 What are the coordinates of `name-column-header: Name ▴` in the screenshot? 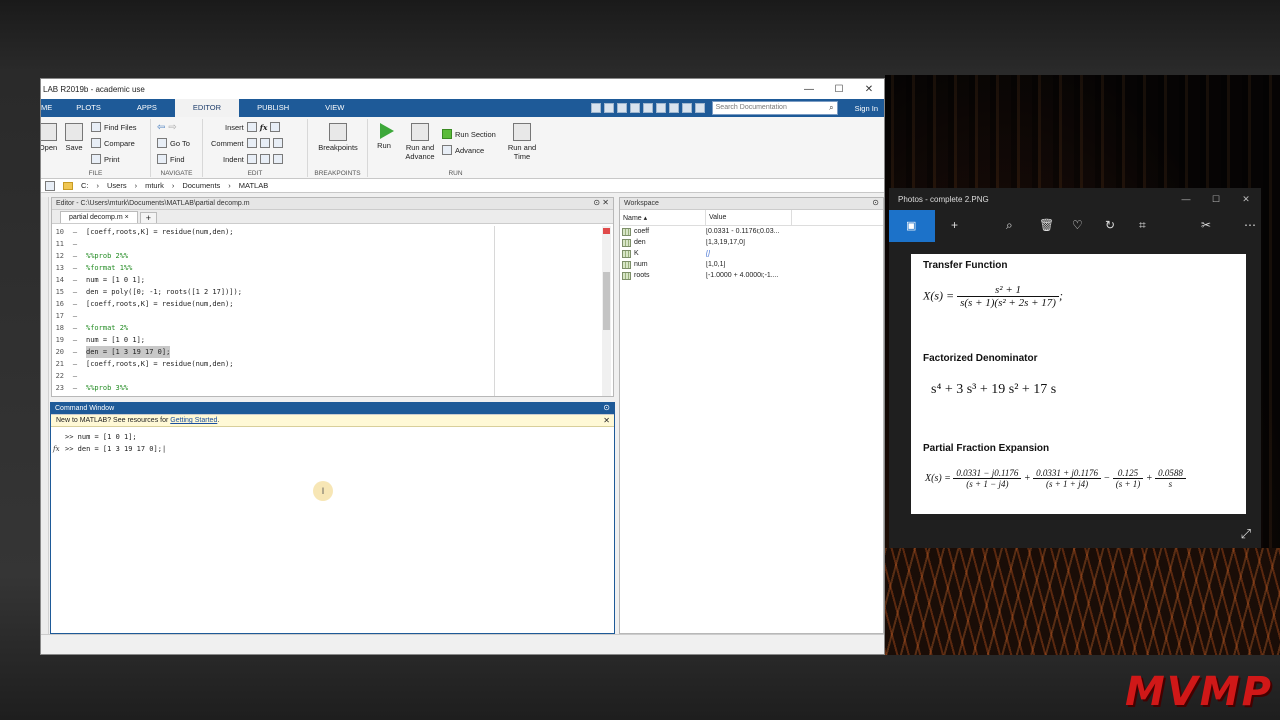 It's located at (663, 217).